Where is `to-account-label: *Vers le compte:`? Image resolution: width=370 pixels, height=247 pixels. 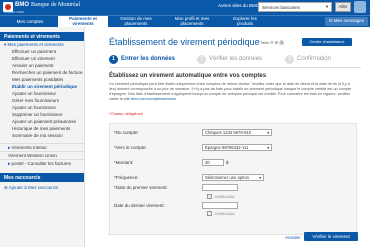
to-account-label: *Vers le compte: is located at coordinates (130, 147).